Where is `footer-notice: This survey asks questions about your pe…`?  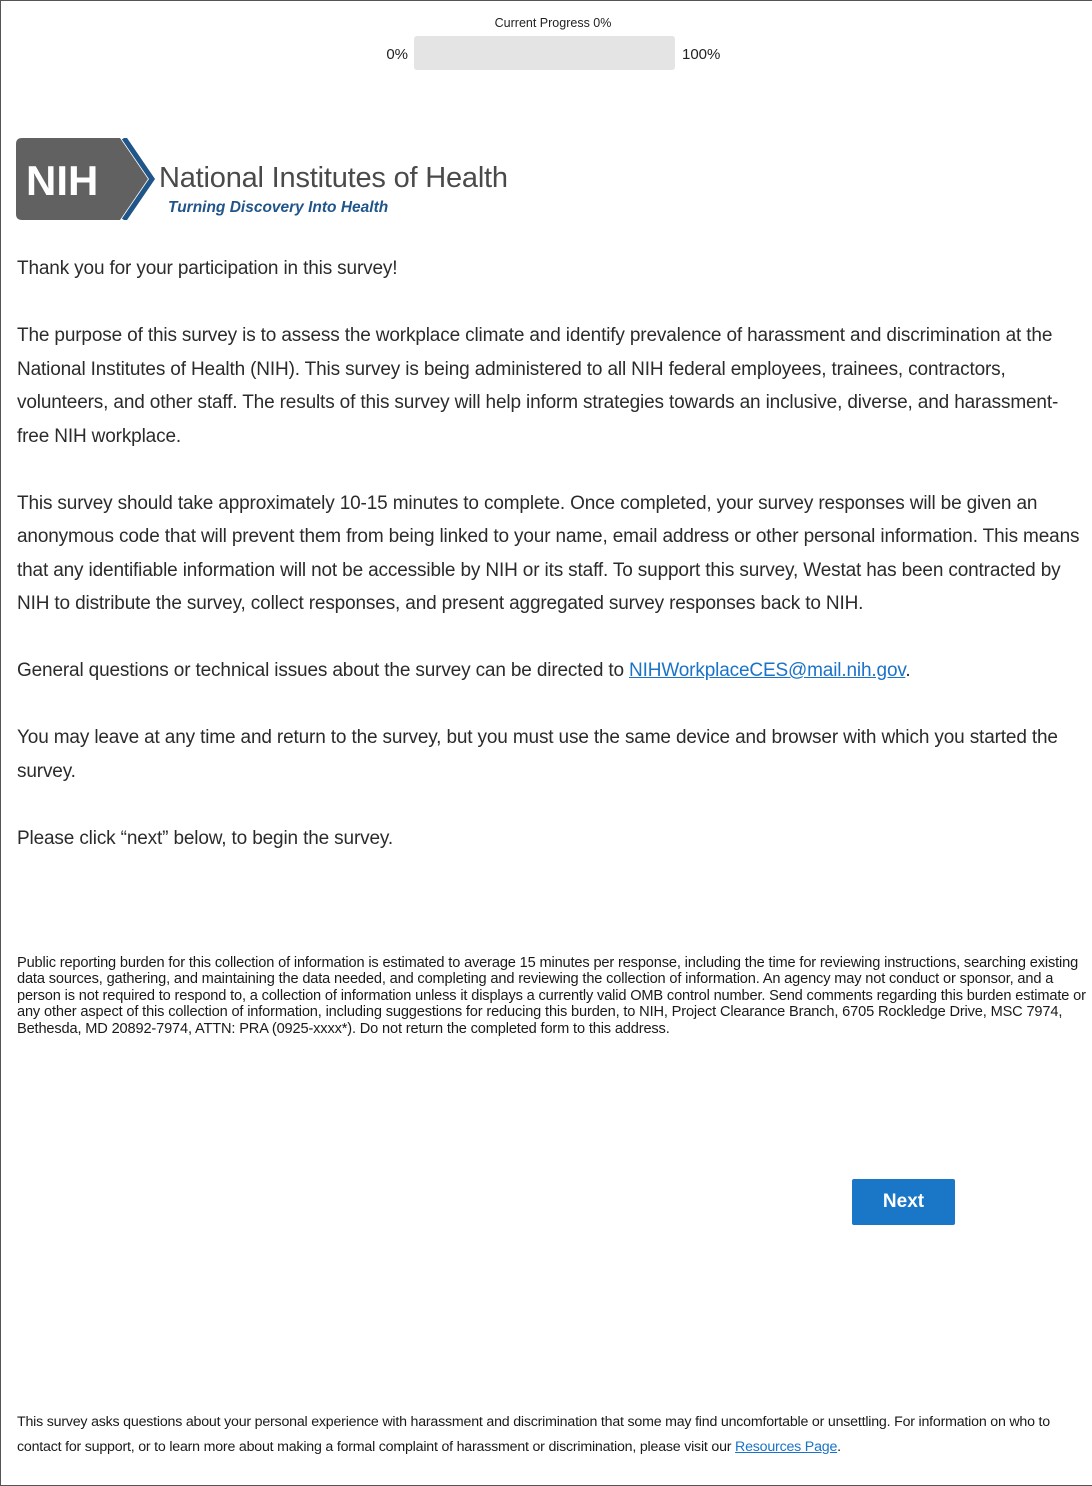
footer-notice: This survey asks questions about your pe… is located at coordinates (554, 1435).